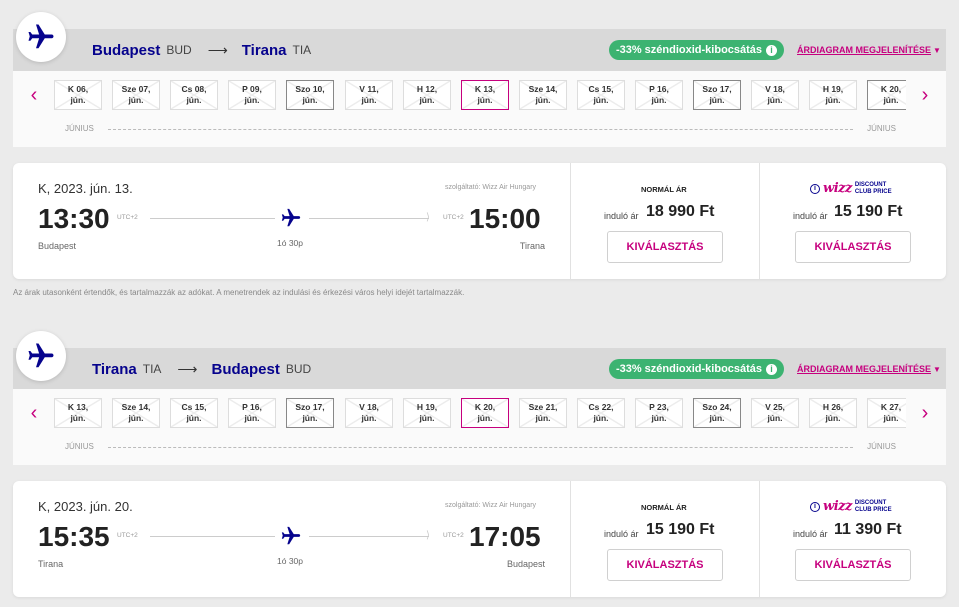  What do you see at coordinates (505, 536) in the screenshot?
I see `arrival-time: 17:05` at bounding box center [505, 536].